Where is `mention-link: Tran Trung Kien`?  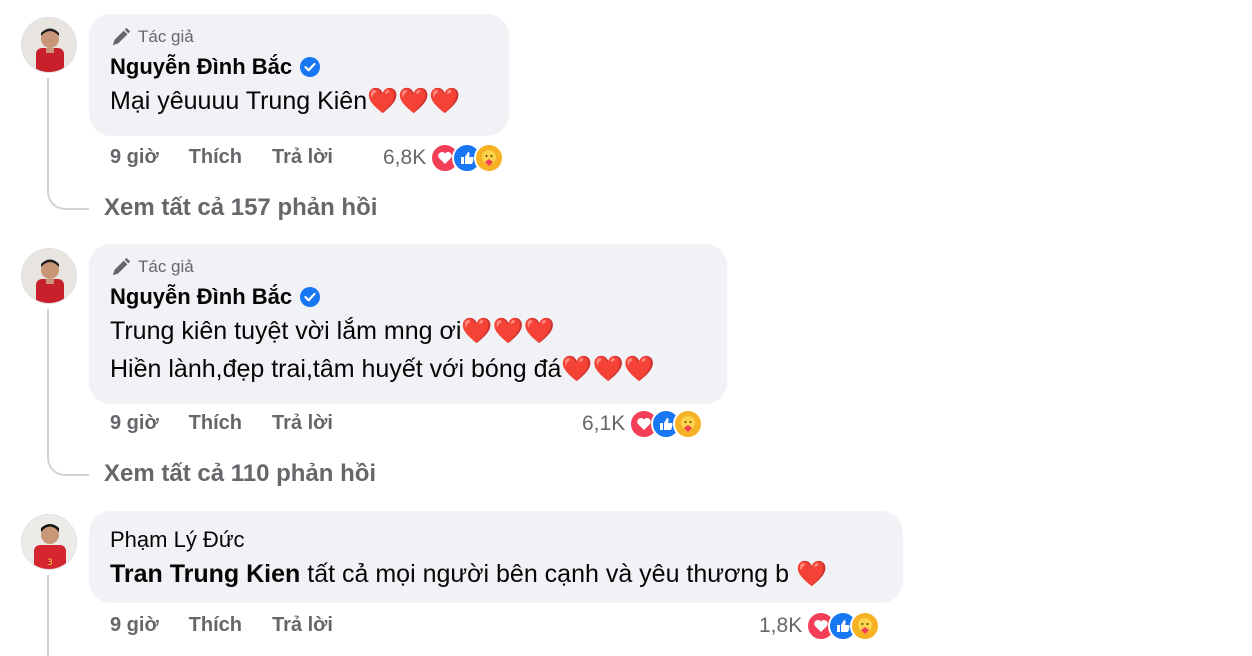 mention-link: Tran Trung Kien is located at coordinates (205, 574).